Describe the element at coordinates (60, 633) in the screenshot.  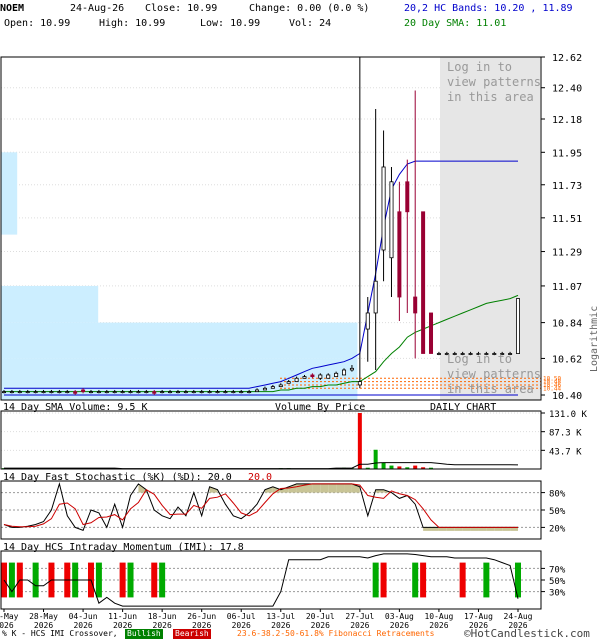
I see `legend-prefix: % K - HCS IMI Crossover,` at that location.